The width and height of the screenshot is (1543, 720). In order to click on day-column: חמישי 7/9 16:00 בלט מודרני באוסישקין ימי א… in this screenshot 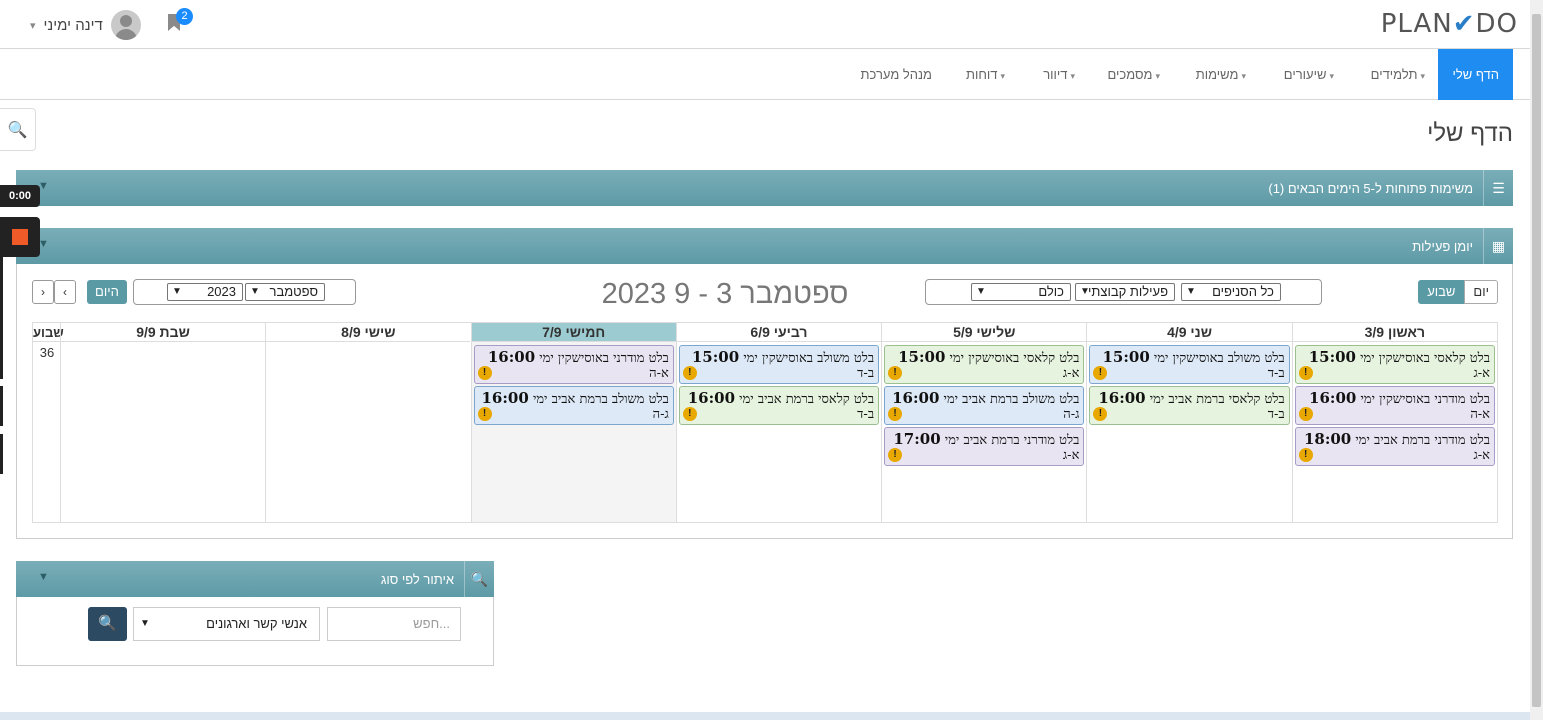, I will do `click(573, 422)`.